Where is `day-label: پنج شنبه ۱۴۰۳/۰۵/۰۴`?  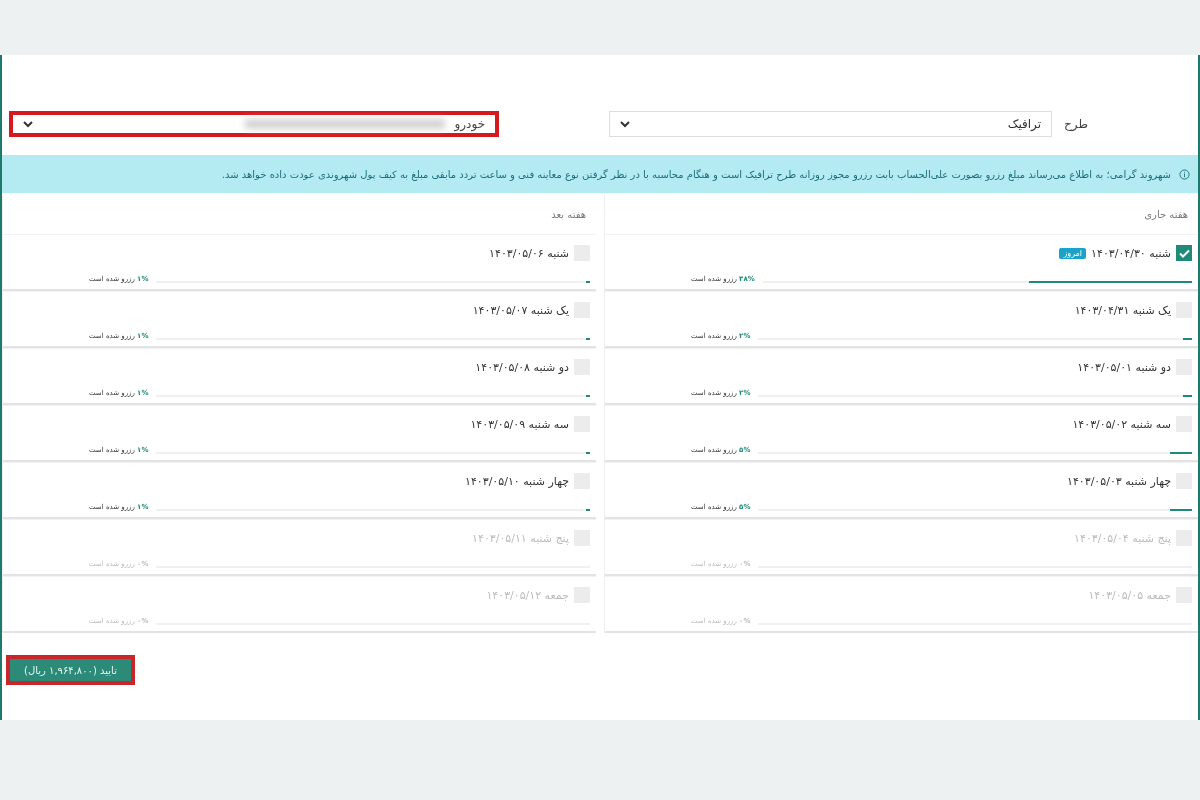
day-label: پنج شنبه ۱۴۰۳/۰۵/۰۴ is located at coordinates (1122, 538).